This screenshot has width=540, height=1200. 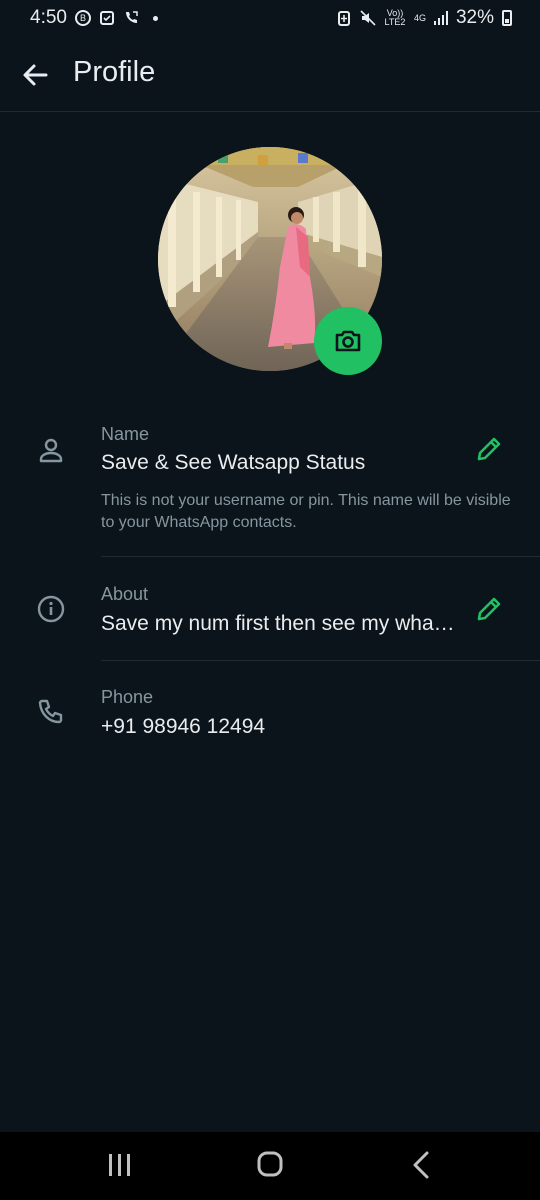 I want to click on camera-icon, so click(x=348, y=341).